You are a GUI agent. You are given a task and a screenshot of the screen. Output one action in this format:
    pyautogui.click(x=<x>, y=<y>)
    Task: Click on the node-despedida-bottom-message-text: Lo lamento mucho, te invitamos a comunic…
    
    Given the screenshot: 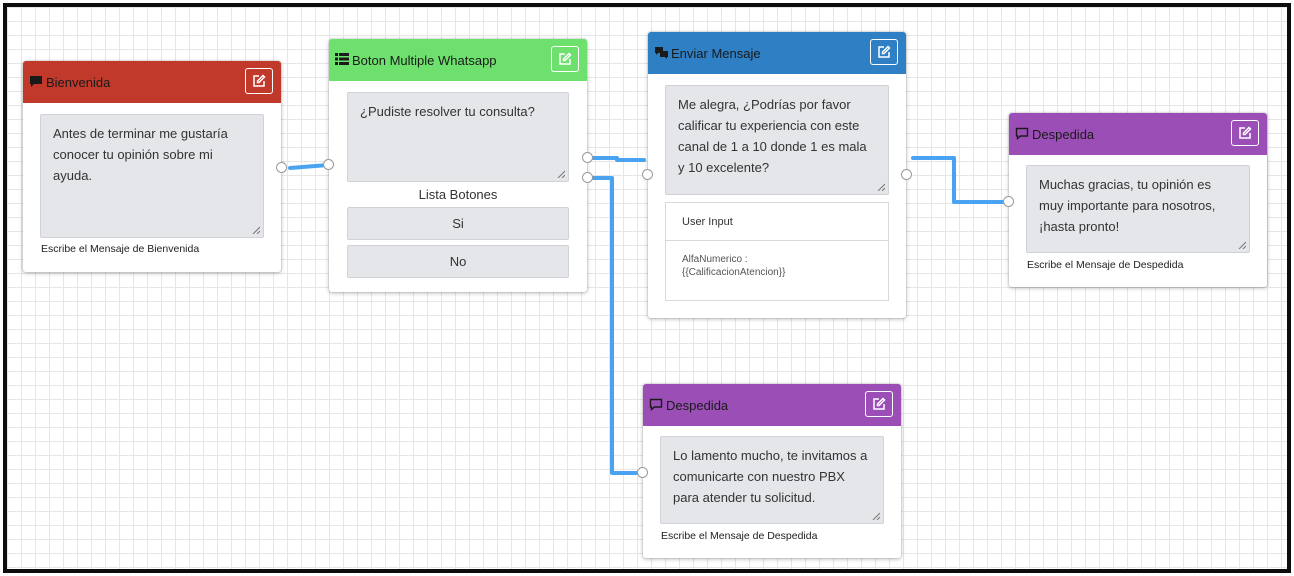 What is the action you would take?
    pyautogui.click(x=770, y=476)
    